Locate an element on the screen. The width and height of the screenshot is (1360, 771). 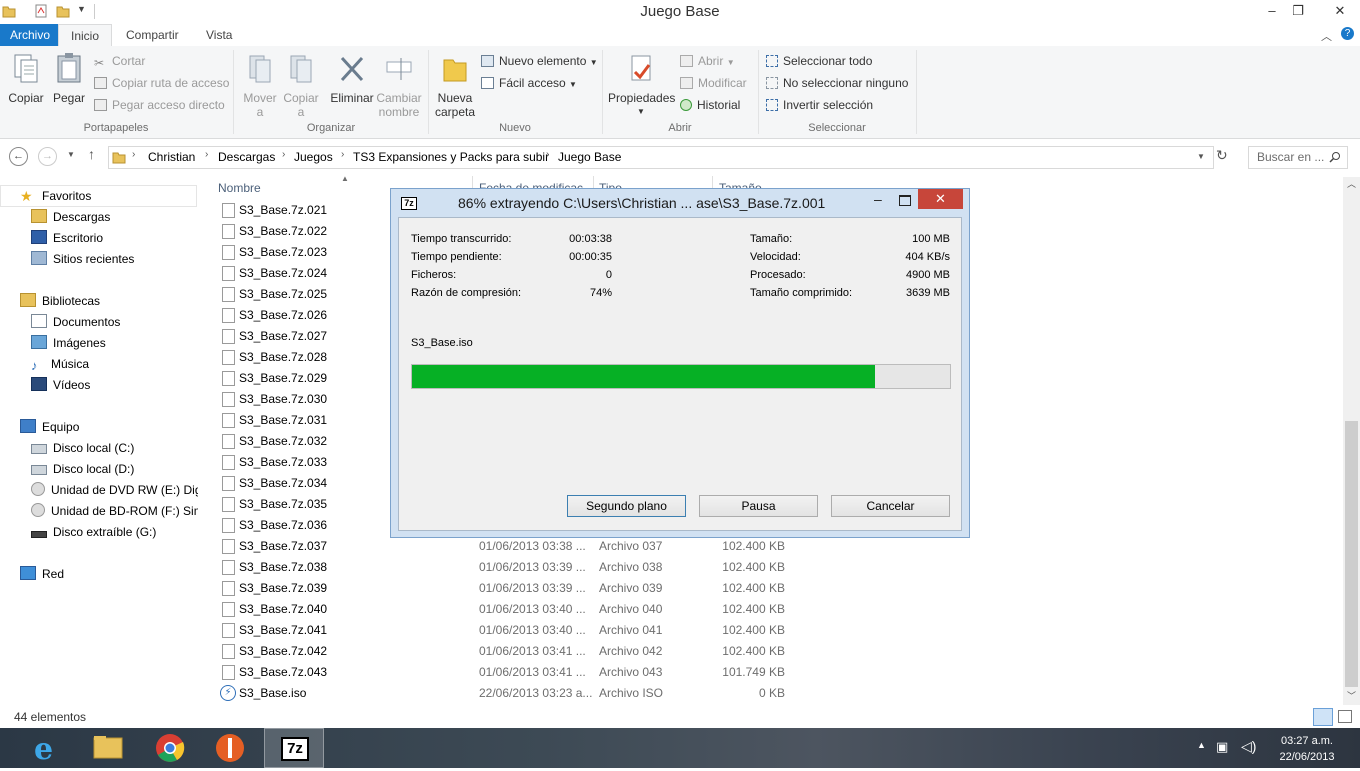
cut-button: ✂ Cortar is located at coordinates (119, 61).